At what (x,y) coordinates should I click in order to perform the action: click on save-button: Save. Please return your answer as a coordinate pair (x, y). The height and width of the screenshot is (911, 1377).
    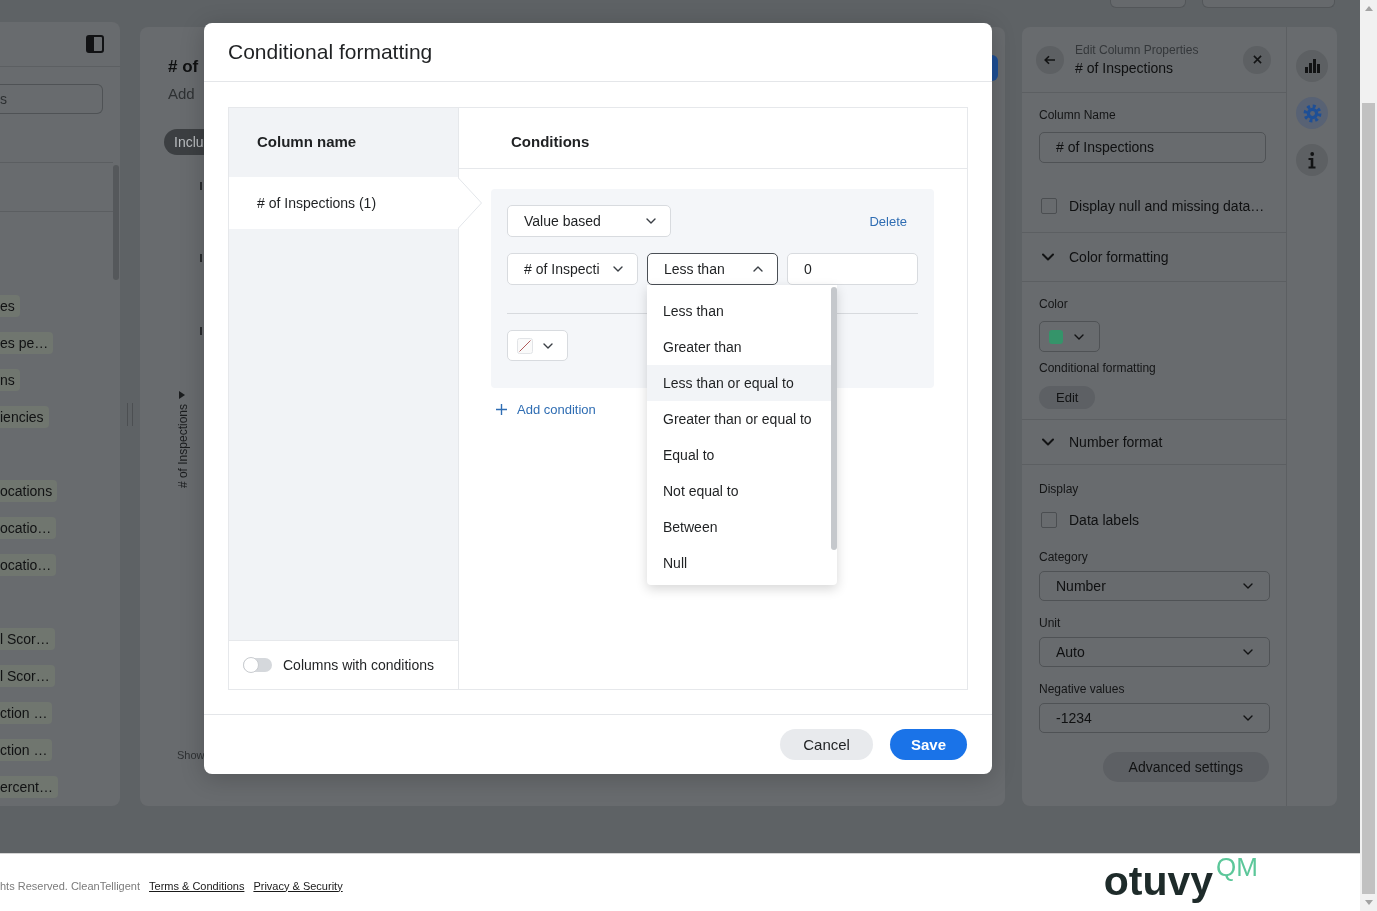
    Looking at the image, I should click on (928, 744).